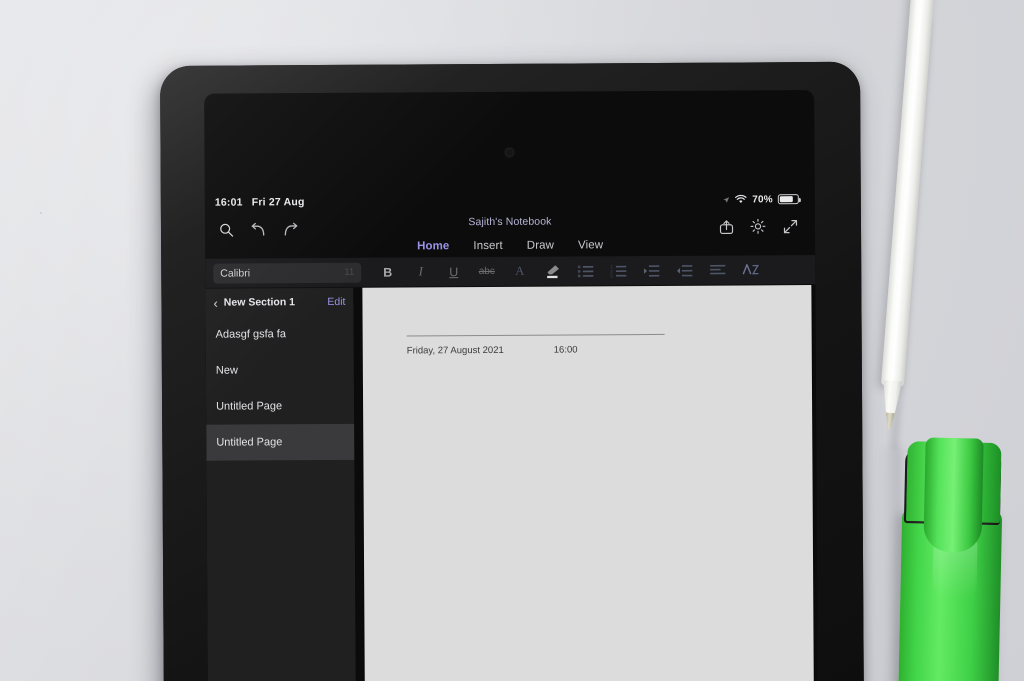 The image size is (1024, 681). I want to click on align-button, so click(717, 270).